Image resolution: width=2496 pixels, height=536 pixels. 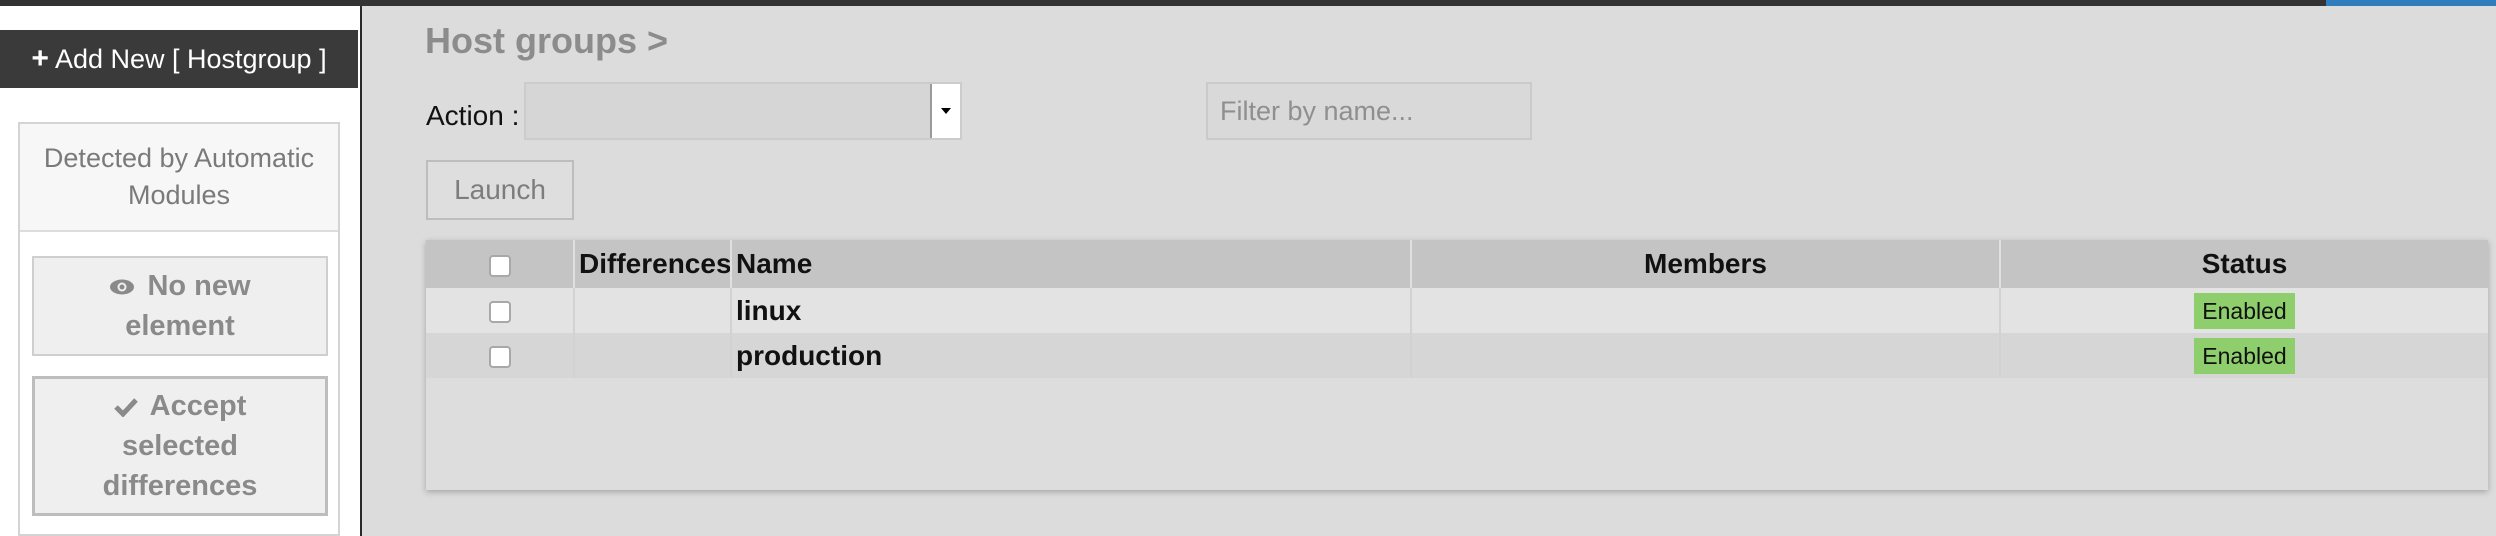 I want to click on top-bar-accent, so click(x=2411, y=3).